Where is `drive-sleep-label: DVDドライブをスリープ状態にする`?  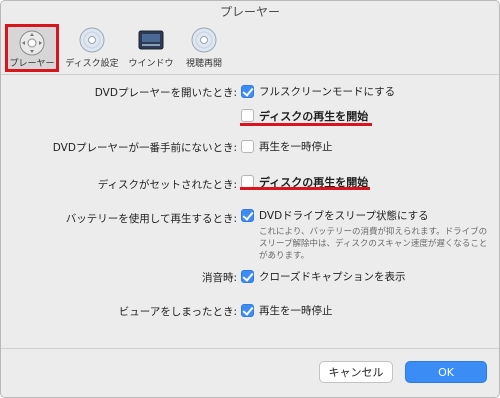 drive-sleep-label: DVDドライブをスリープ状態にする is located at coordinates (344, 216).